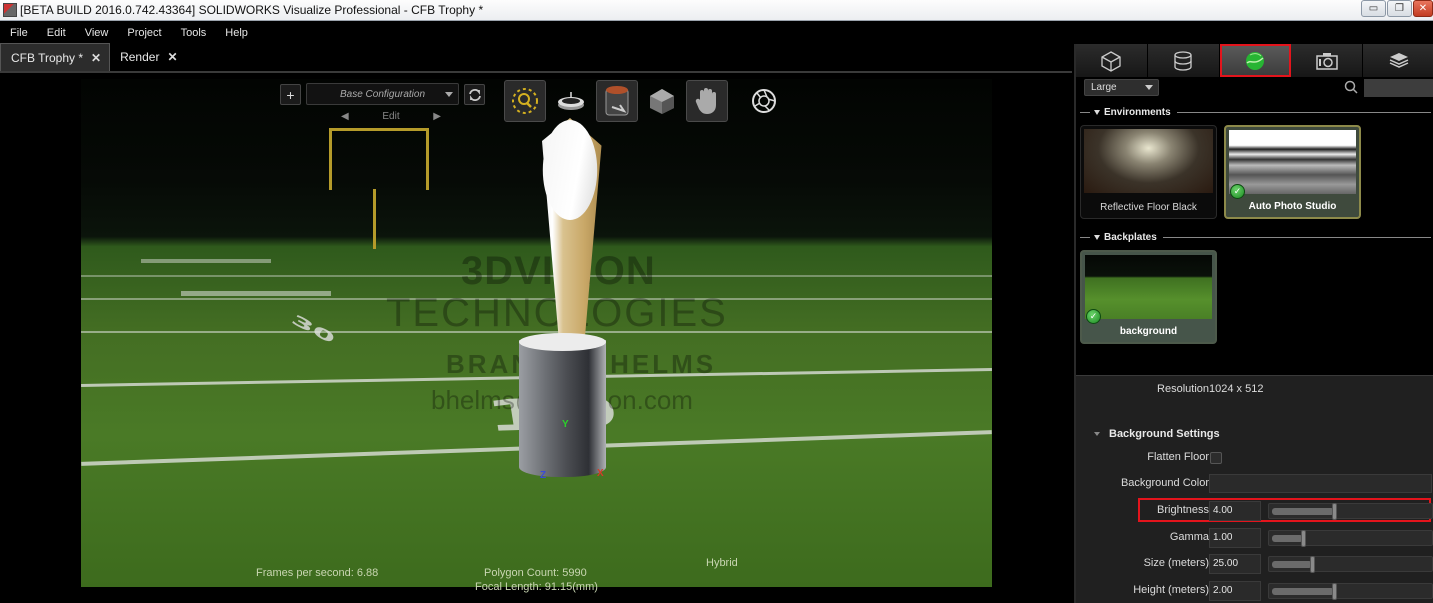 The image size is (1433, 603). I want to click on tab-label: CFB Trophy *, so click(47, 57).